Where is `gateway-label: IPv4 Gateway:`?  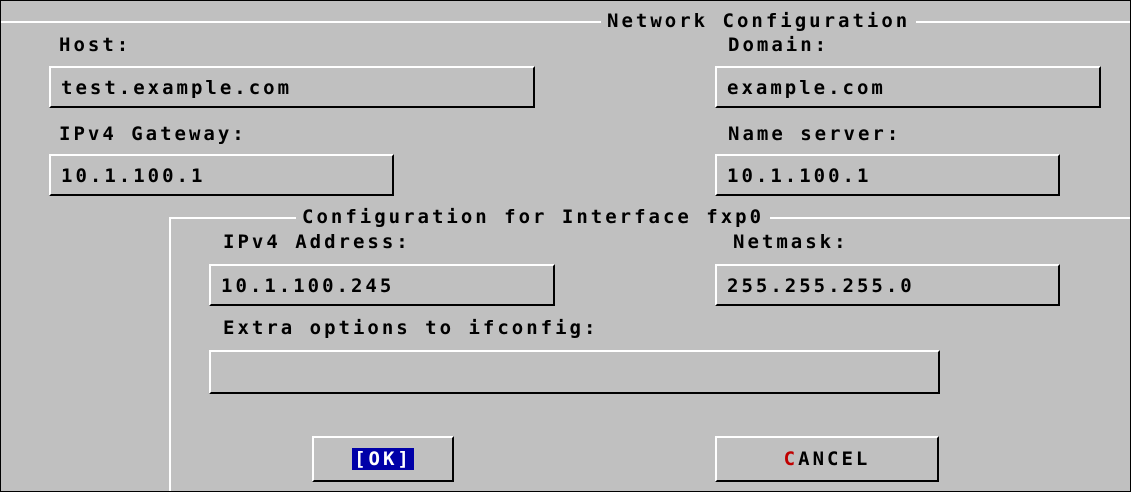
gateway-label: IPv4 Gateway: is located at coordinates (153, 134).